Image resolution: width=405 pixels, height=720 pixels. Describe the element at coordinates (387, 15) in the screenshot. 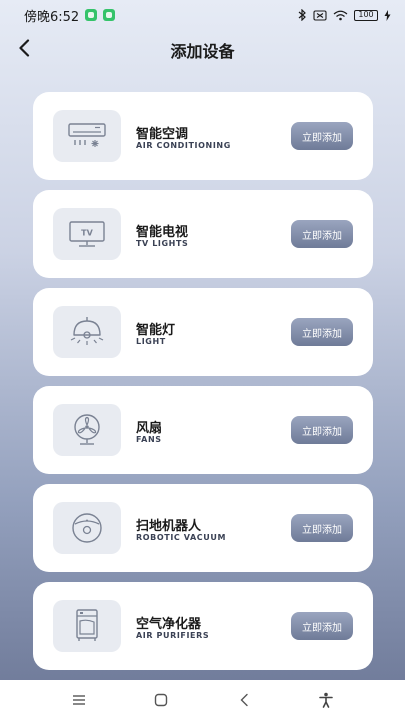

I see `charging-icon` at that location.